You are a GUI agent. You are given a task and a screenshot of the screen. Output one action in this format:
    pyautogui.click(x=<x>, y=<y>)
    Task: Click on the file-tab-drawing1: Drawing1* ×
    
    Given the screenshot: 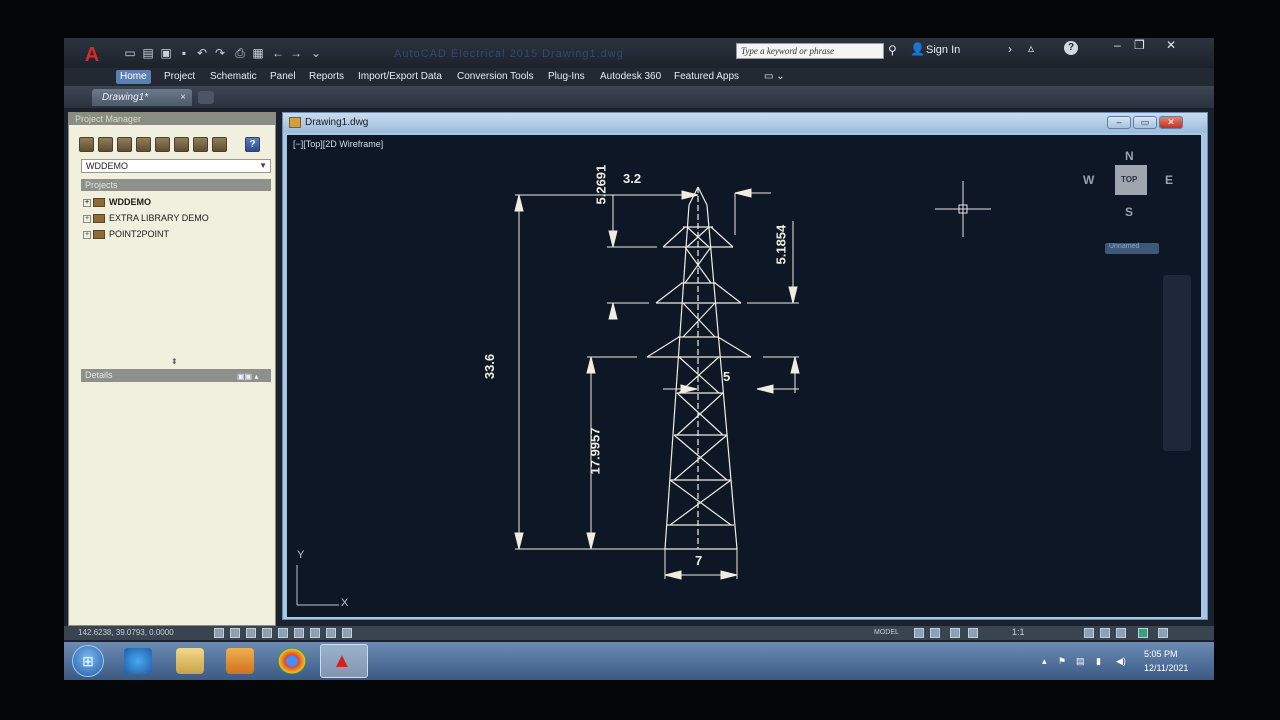 What is the action you would take?
    pyautogui.click(x=142, y=97)
    